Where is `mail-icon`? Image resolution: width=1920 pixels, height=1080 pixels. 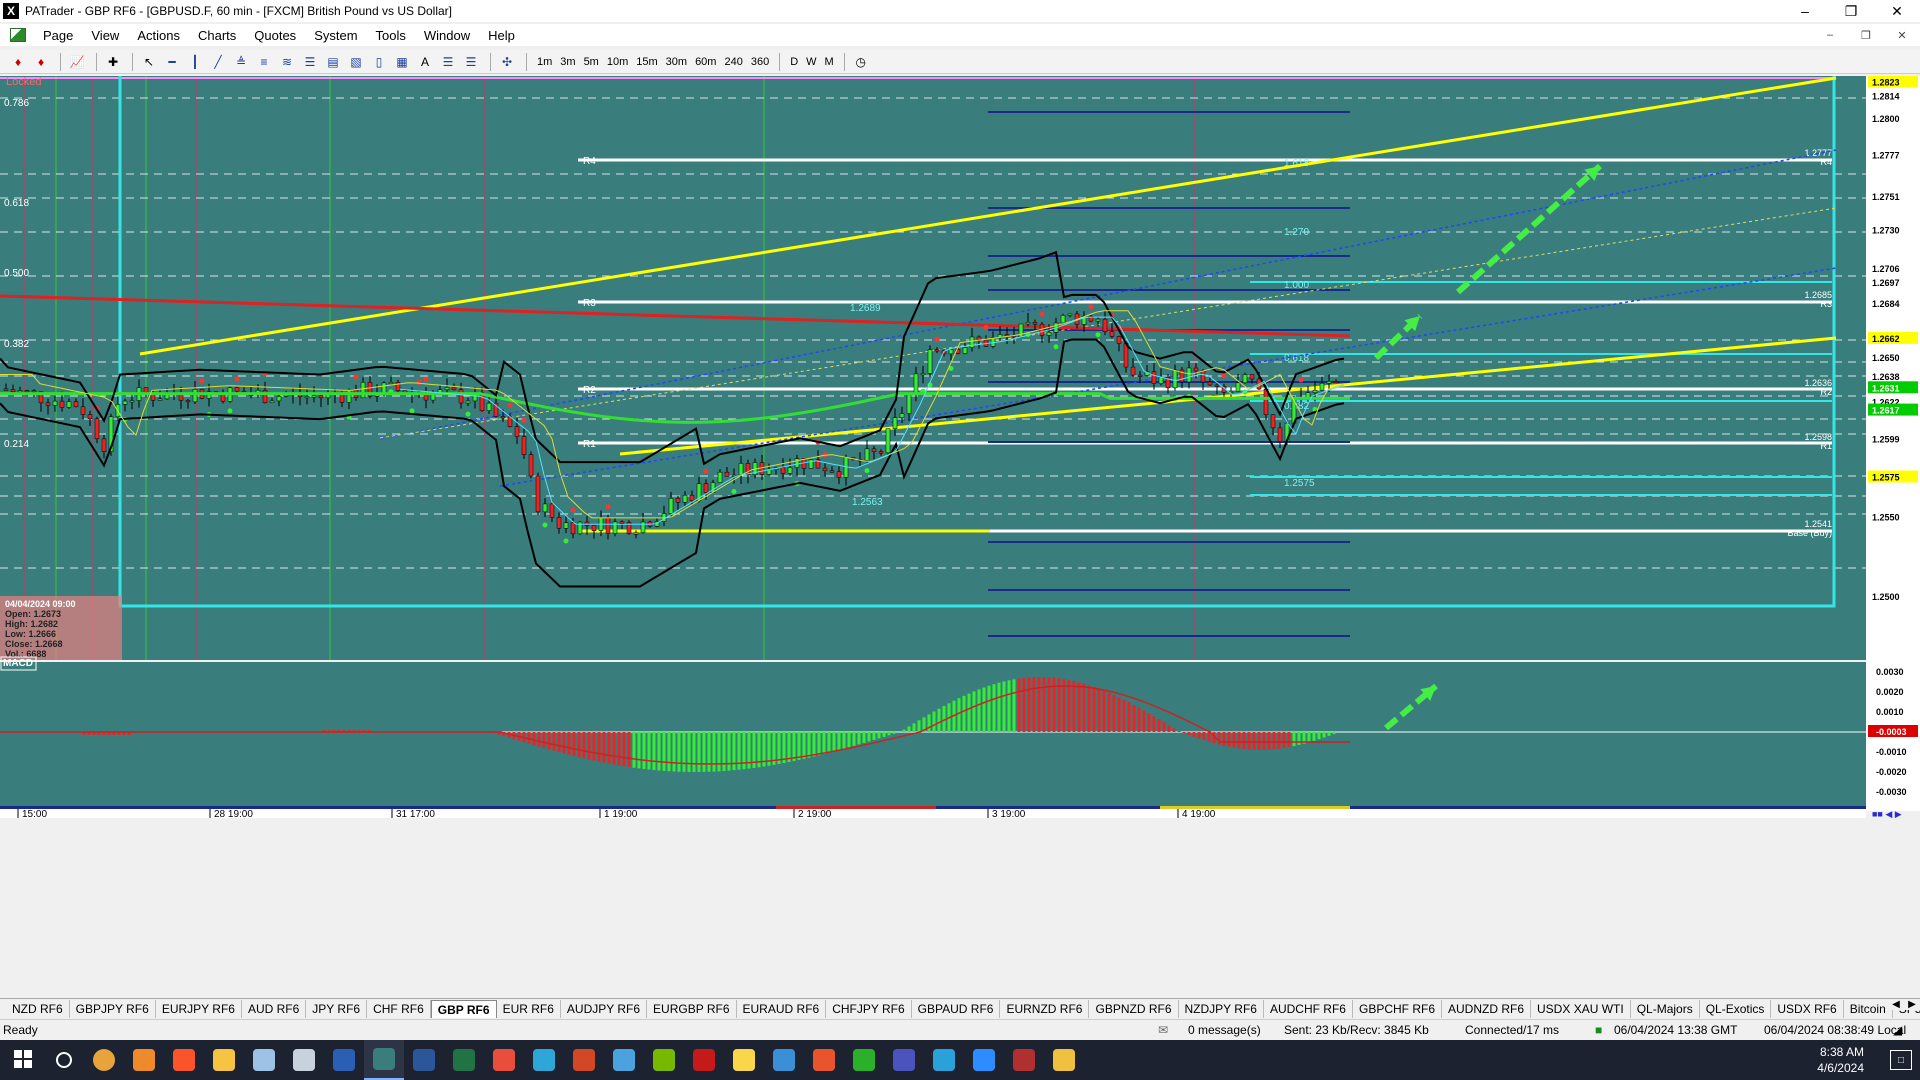
mail-icon is located at coordinates (144, 1060).